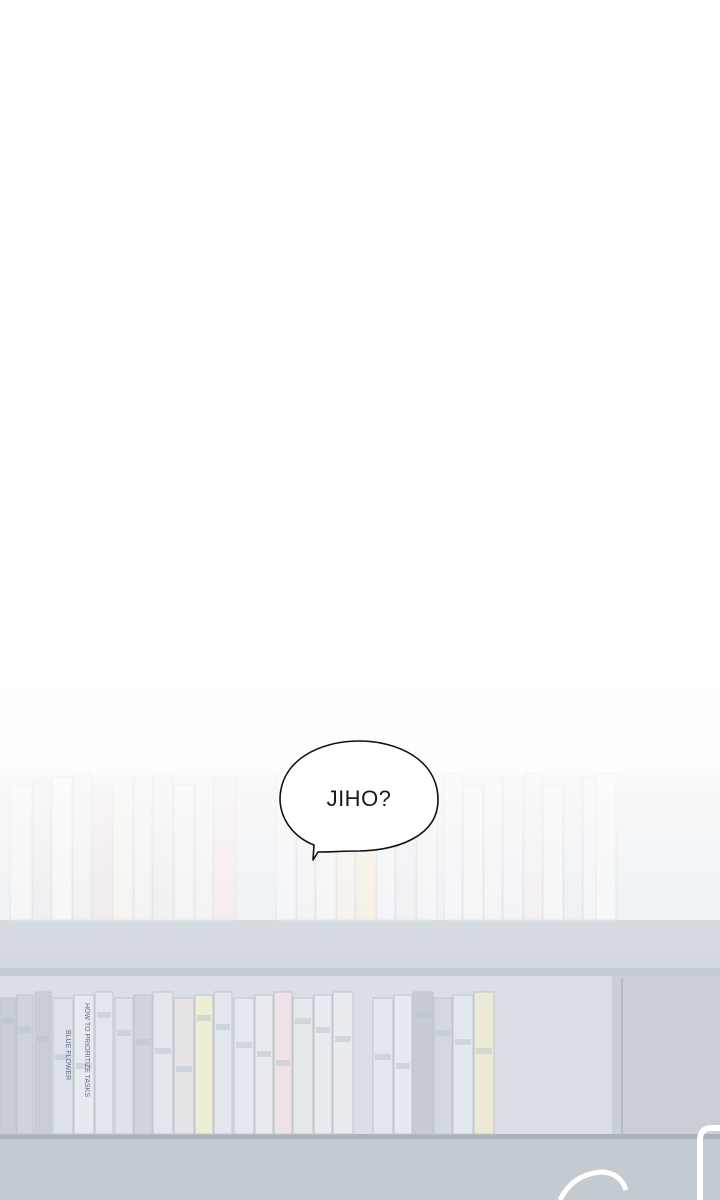 The image size is (720, 1200). I want to click on bottom-shelf-books, so click(247, 1063).